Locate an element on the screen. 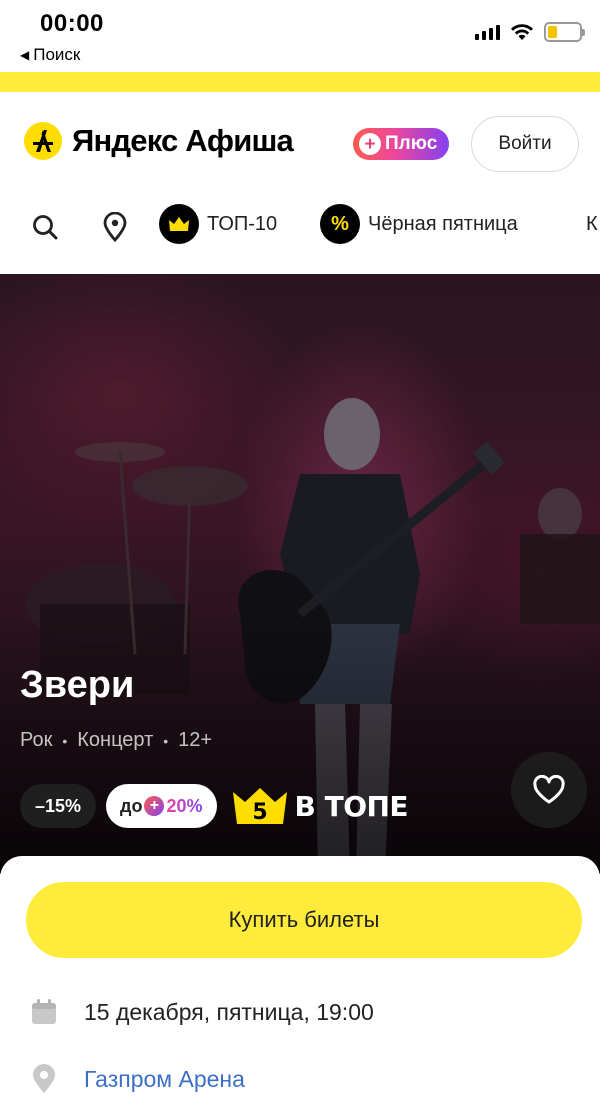  plus-cashback-value: 20% is located at coordinates (184, 805).